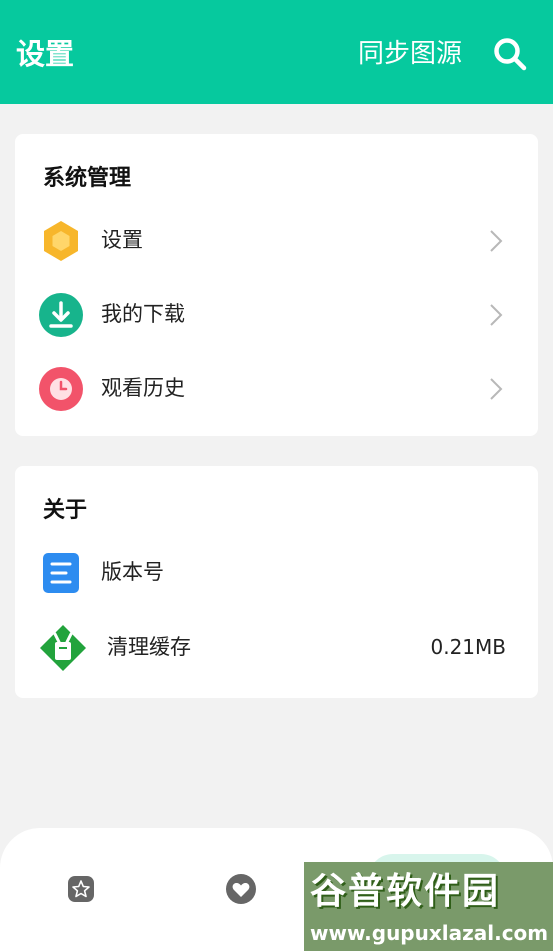 The width and height of the screenshot is (553, 951). What do you see at coordinates (468, 647) in the screenshot?
I see `cache-size-value: 0.21MB` at bounding box center [468, 647].